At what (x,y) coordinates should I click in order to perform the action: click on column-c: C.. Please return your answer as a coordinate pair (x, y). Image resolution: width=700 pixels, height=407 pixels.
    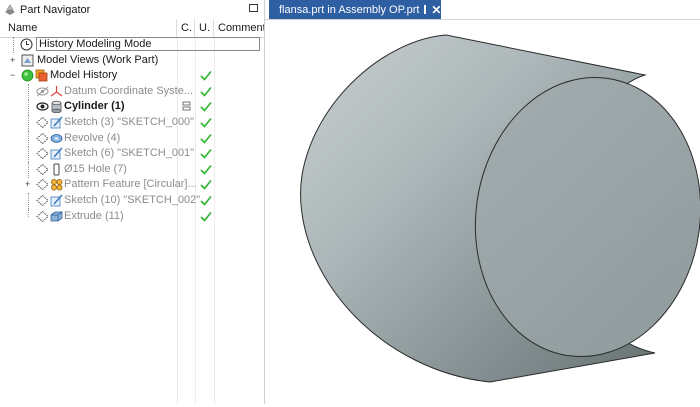
    Looking at the image, I should click on (186, 28).